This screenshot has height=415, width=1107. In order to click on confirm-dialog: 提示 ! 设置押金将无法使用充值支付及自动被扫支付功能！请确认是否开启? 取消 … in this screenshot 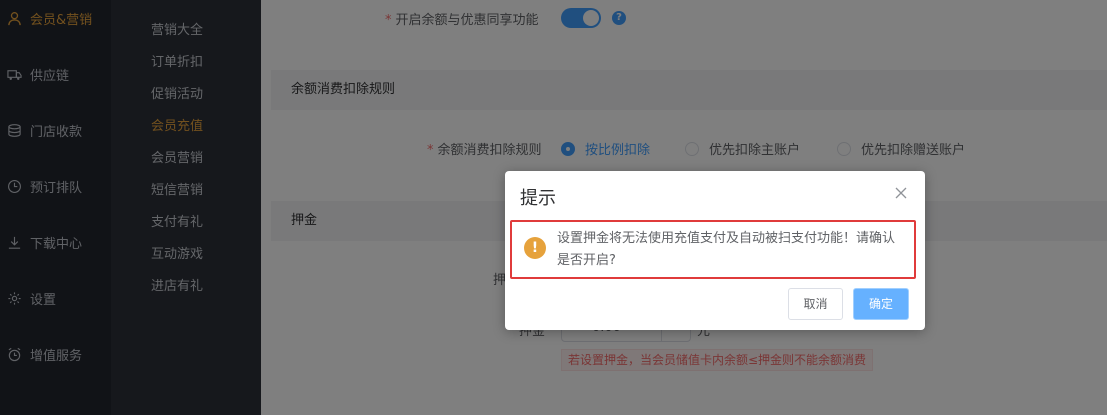, I will do `click(715, 250)`.